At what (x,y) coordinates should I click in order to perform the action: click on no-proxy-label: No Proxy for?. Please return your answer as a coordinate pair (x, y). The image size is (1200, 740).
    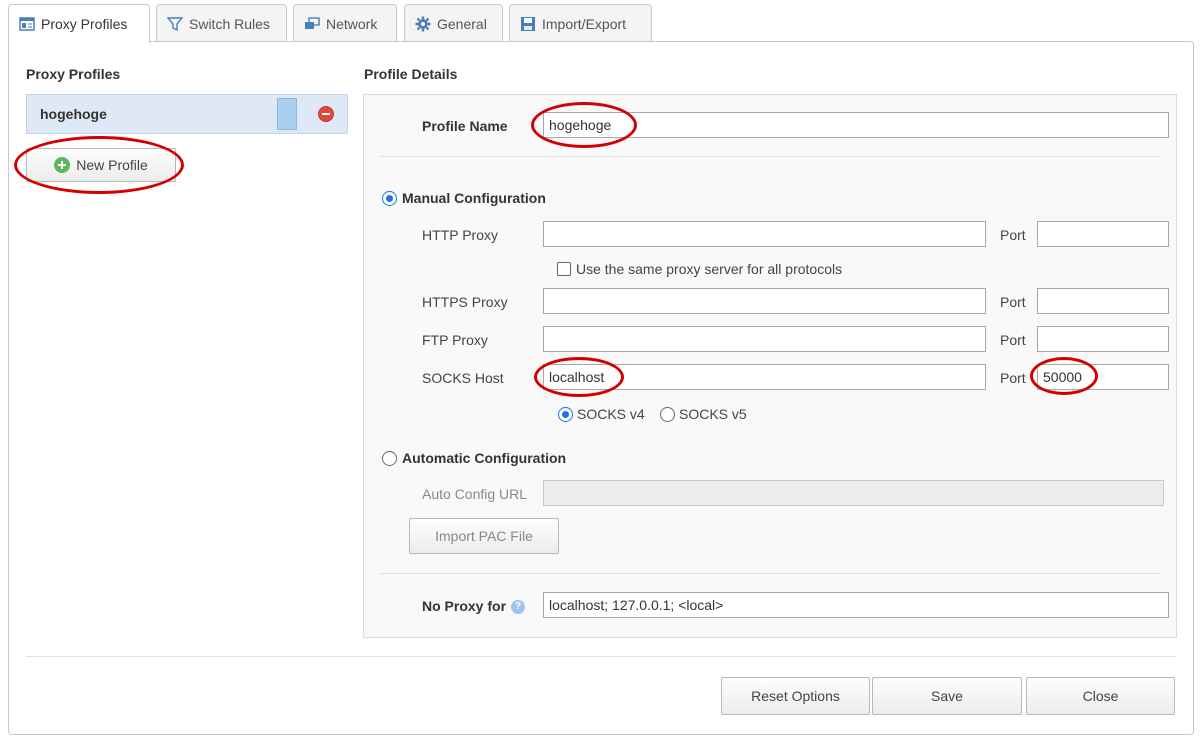
    Looking at the image, I should click on (474, 606).